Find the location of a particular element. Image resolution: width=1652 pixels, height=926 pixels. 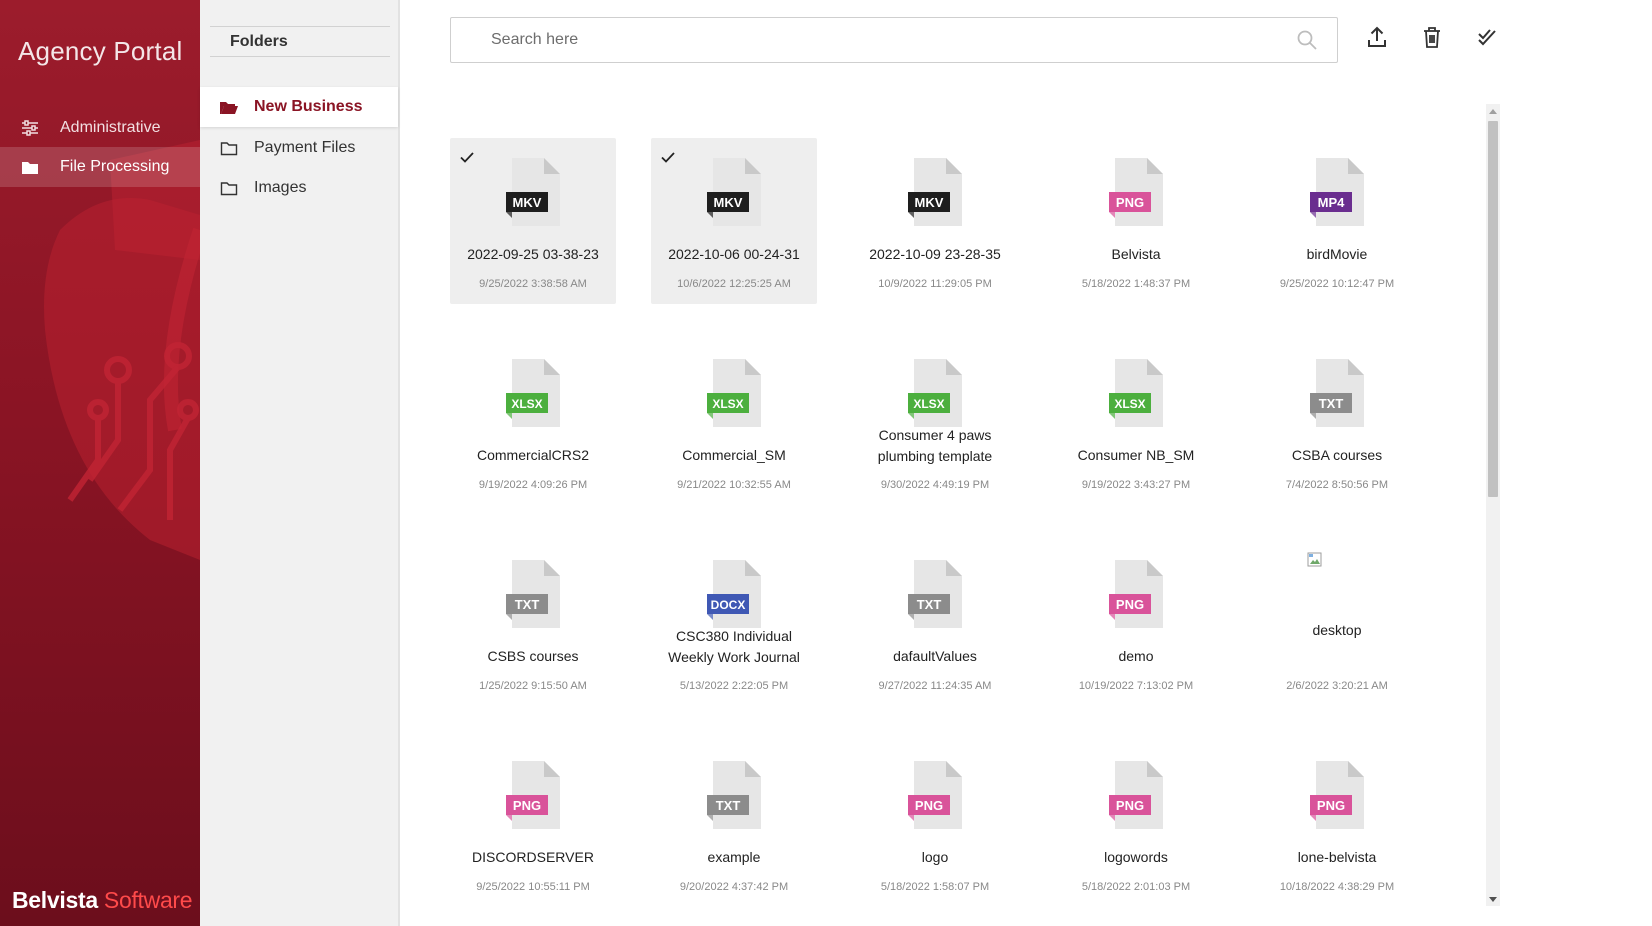

file-tile: PNG demo 10/19/2022 7:13:02 PM is located at coordinates (1136, 623).